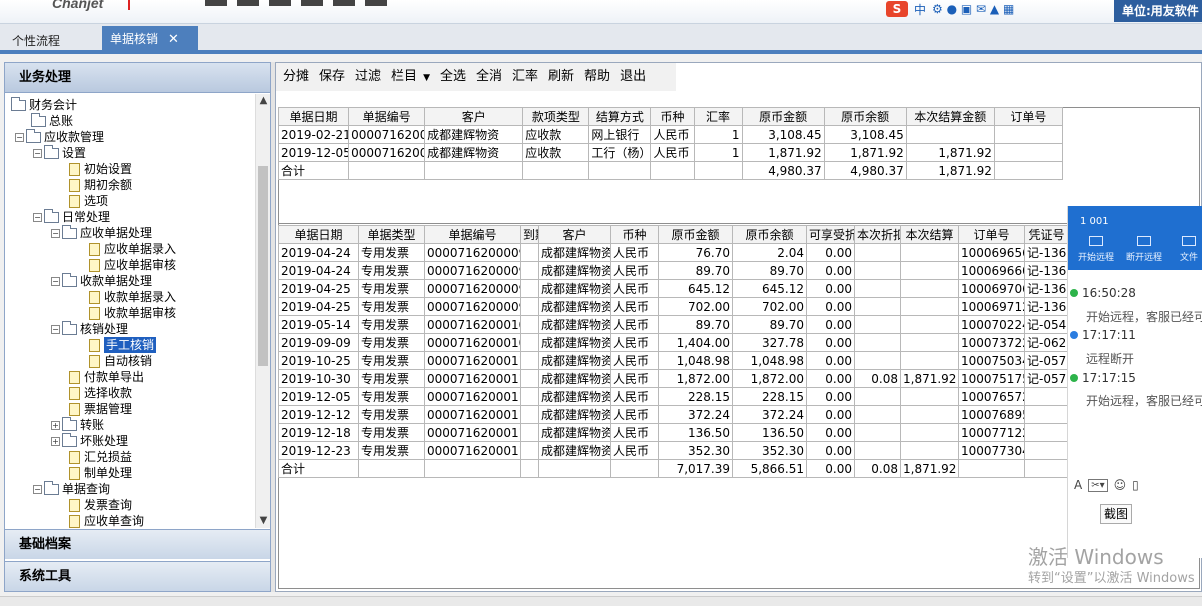 Image resolution: width=1202 pixels, height=606 pixels. I want to click on invoice-cell: 1,872.00, so click(769, 378).